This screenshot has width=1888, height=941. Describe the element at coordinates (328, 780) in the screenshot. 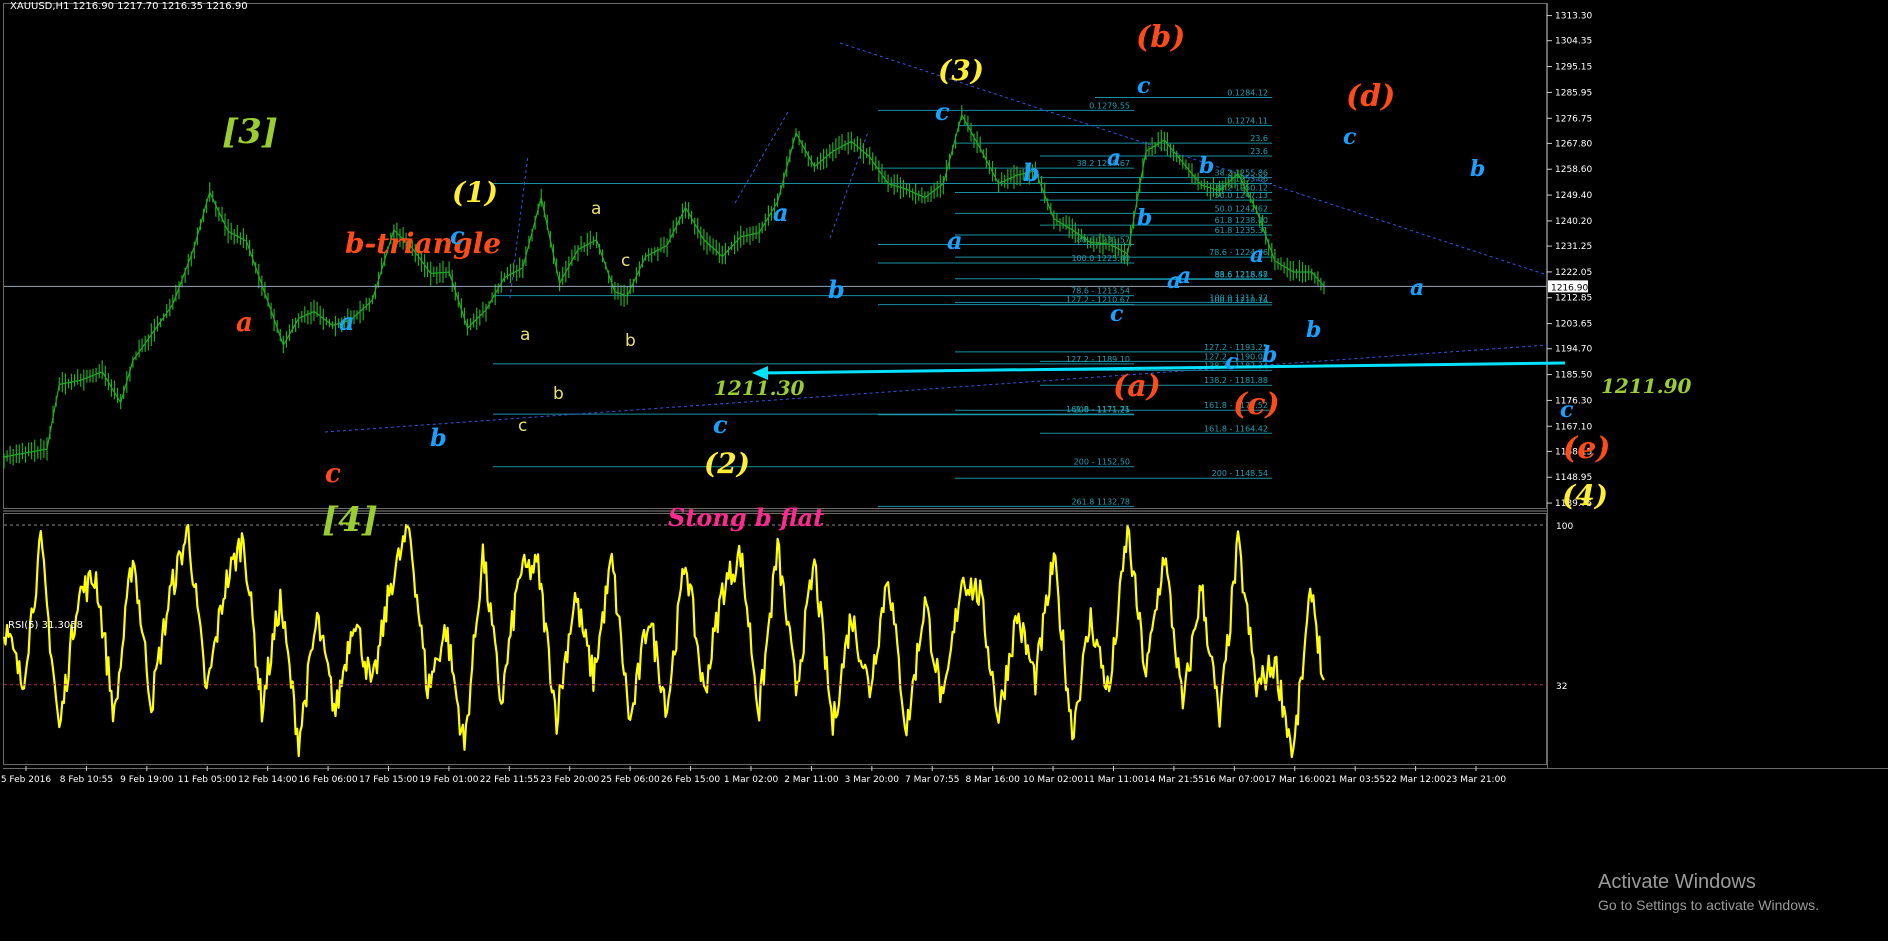

I see `time-tick-label: 16 Feb 06:00` at that location.